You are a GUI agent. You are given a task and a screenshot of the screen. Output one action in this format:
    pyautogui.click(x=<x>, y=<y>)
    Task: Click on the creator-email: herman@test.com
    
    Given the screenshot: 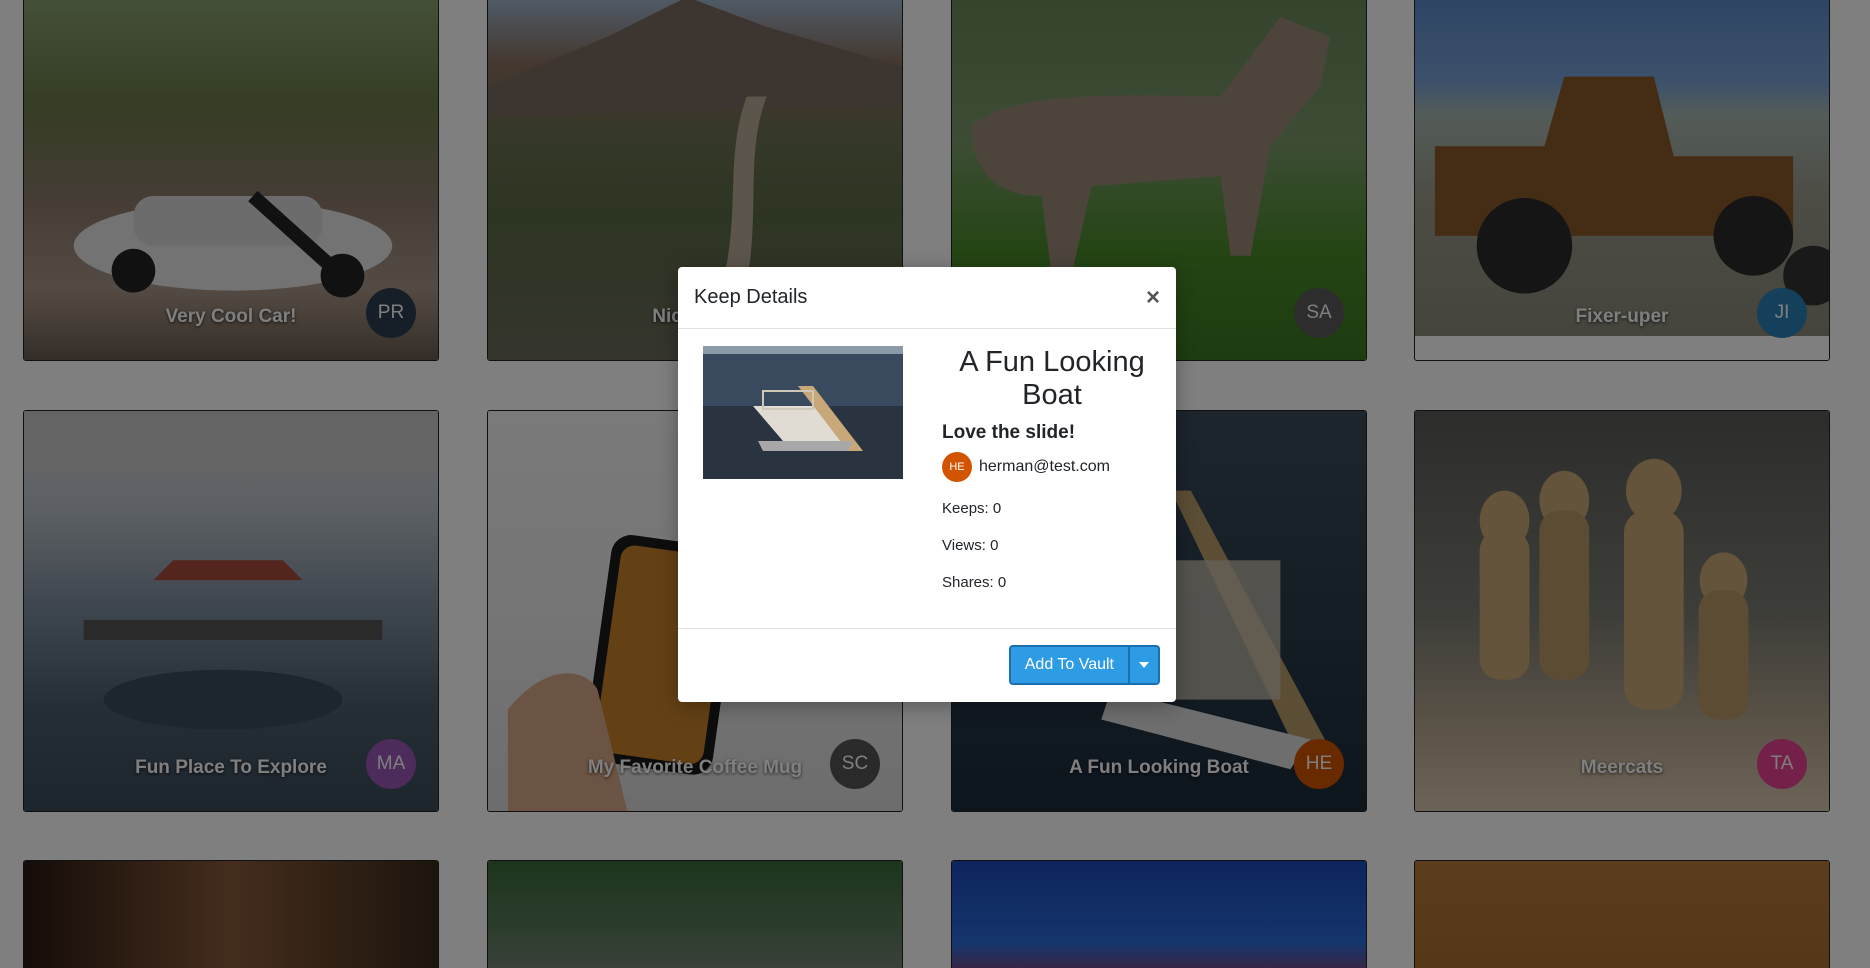 What is the action you would take?
    pyautogui.click(x=1044, y=466)
    